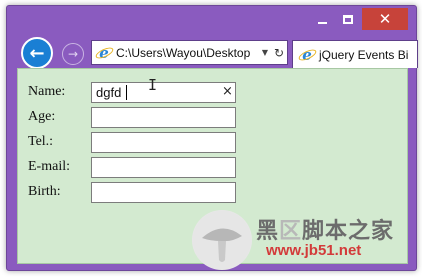 The image size is (422, 277). I want to click on address-bar: e C:\Users\Wayou\Desktop ▼ ↻, so click(189, 52).